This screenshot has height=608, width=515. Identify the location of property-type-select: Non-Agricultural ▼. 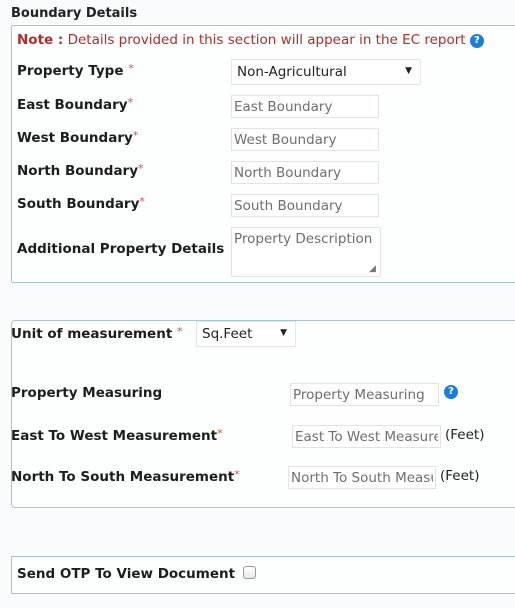
(326, 72).